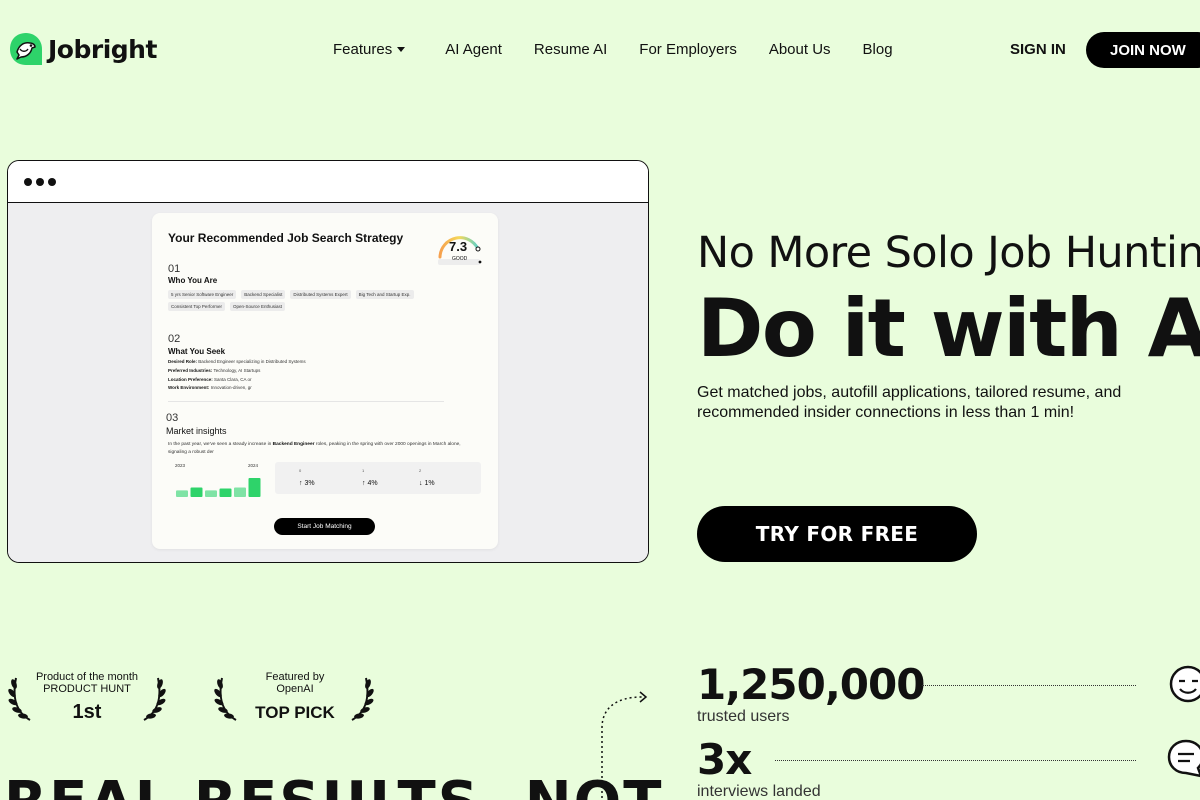  I want to click on tag: Open-Source Enthusiast, so click(257, 306).